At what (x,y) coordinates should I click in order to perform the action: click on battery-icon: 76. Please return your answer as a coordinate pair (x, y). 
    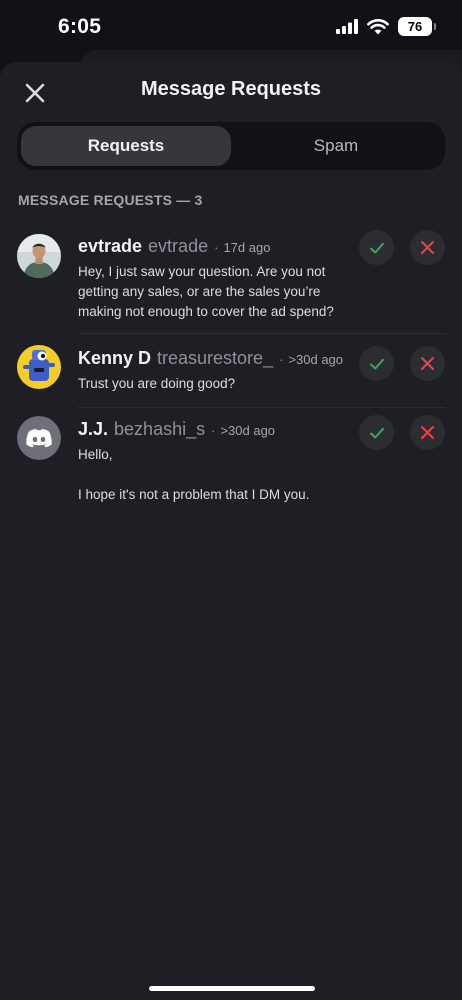
    Looking at the image, I should click on (417, 26).